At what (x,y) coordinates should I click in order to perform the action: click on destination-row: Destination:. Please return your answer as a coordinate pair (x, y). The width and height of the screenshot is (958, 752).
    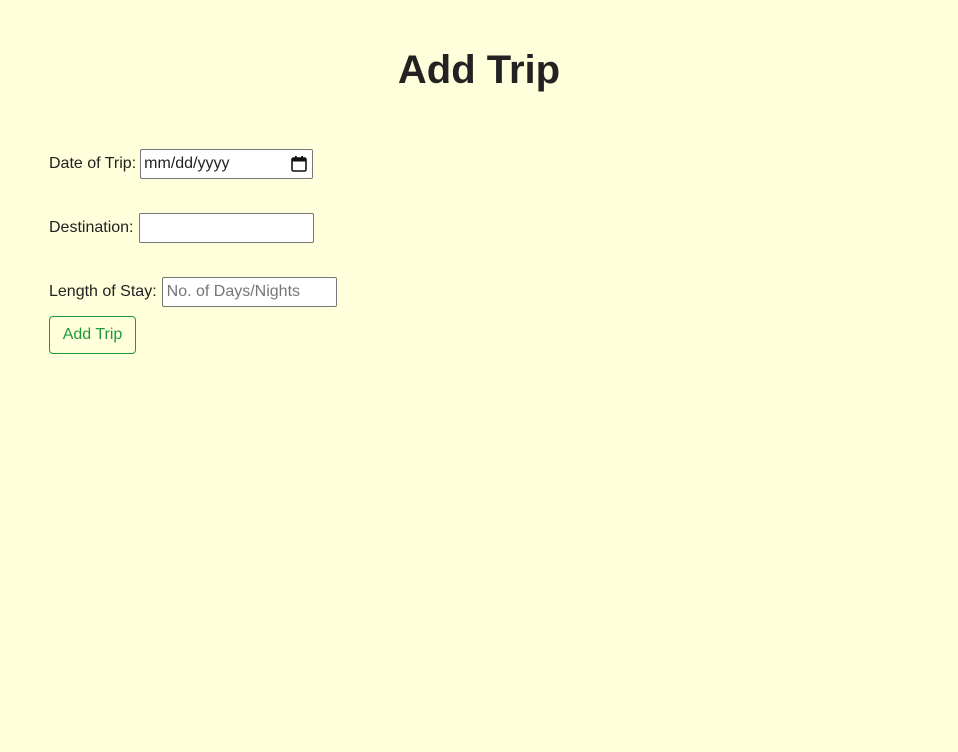
    Looking at the image, I should click on (181, 228).